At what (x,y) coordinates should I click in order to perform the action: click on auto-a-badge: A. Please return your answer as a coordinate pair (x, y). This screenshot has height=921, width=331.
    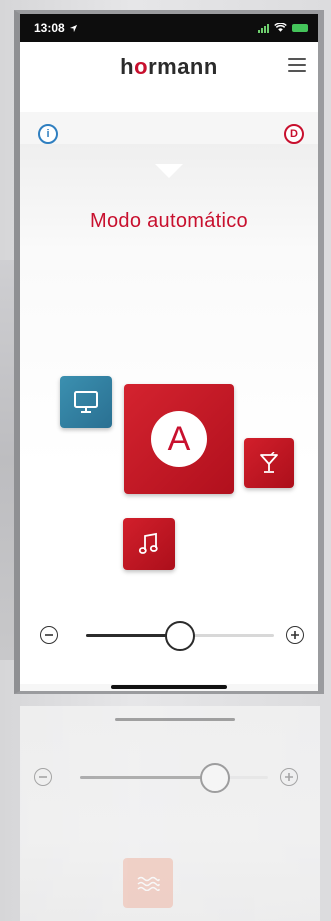
    Looking at the image, I should click on (179, 439).